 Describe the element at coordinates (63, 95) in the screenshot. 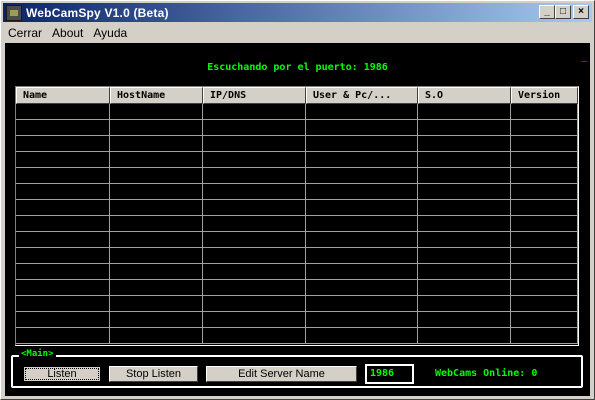

I see `column-header-name: Name` at that location.